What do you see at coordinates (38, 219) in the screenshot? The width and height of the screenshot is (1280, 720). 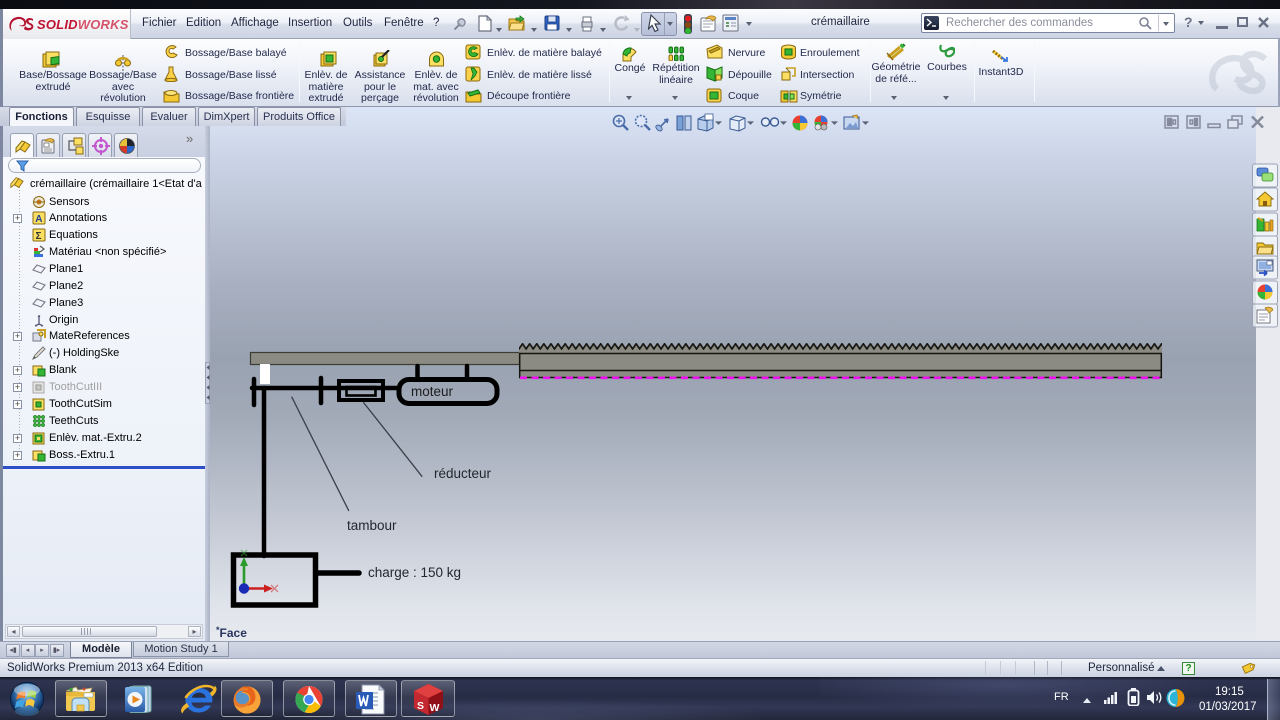 I see `svg-text: A` at bounding box center [38, 219].